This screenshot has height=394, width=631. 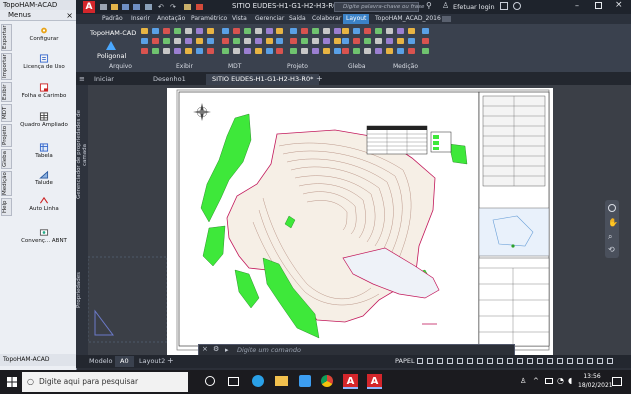 What do you see at coordinates (560, 380) in the screenshot?
I see `wifi-icon: ◔` at bounding box center [560, 380].